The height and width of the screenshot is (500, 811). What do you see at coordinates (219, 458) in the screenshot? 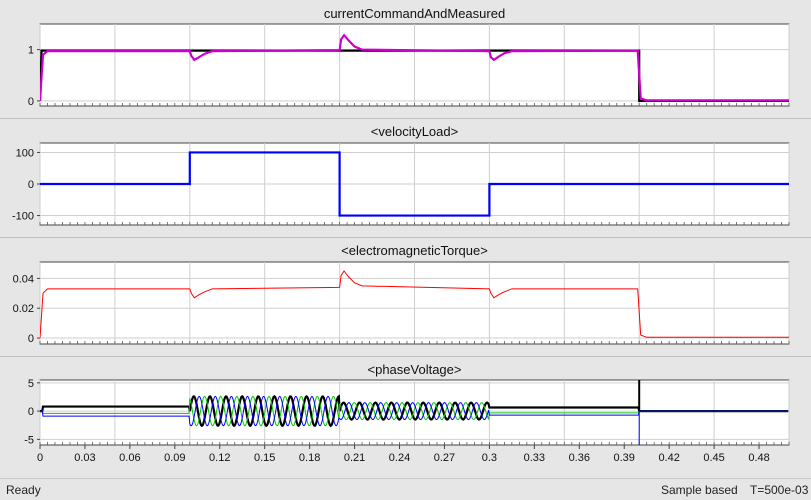
I see `x-tick-label: 0.12` at bounding box center [219, 458].